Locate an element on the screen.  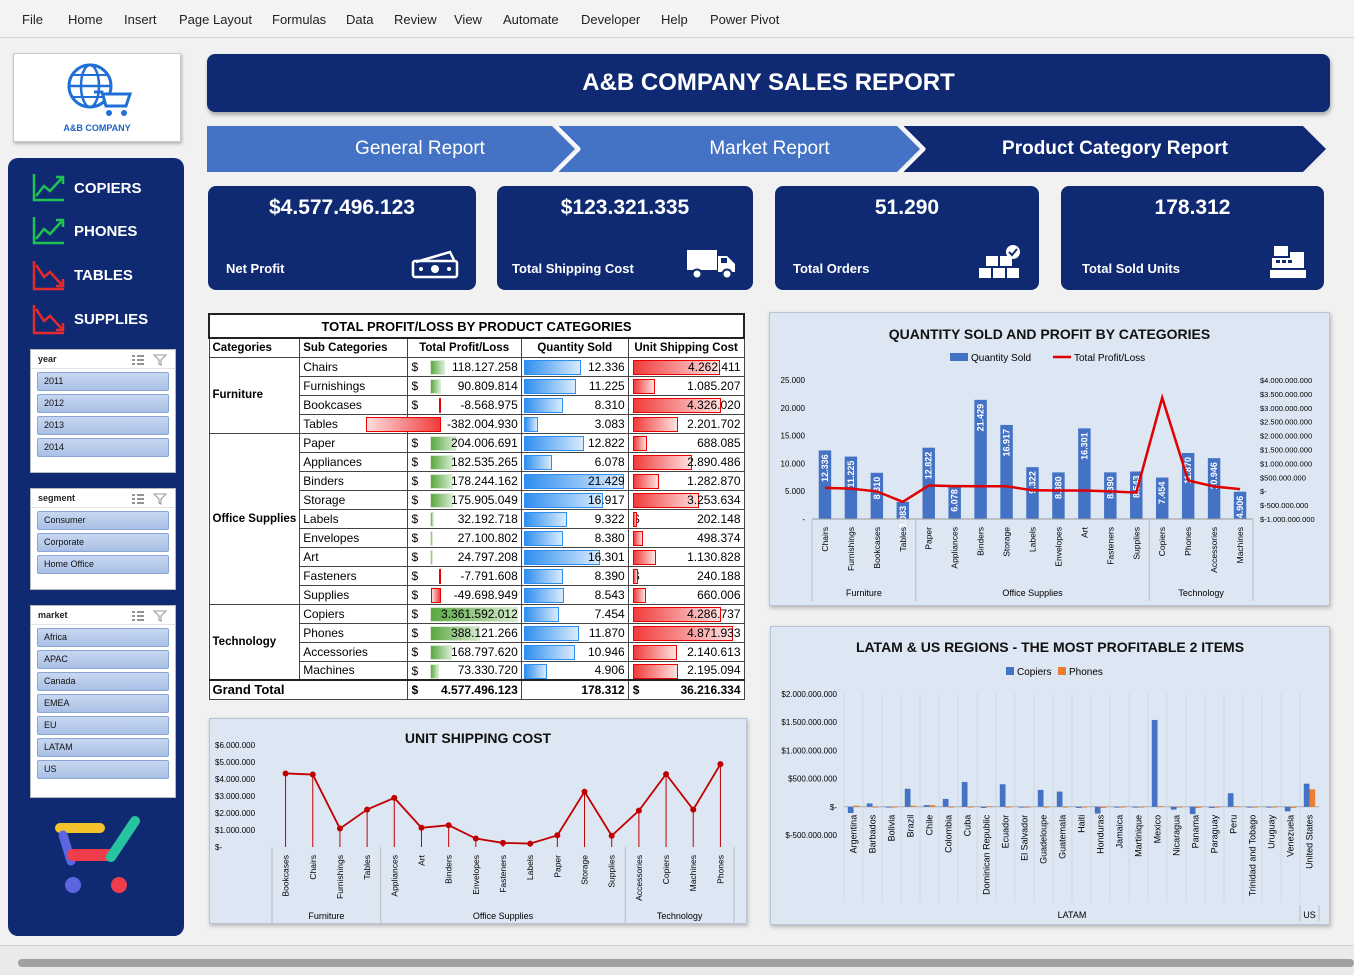
cell-value: 4.262.411 is located at coordinates (714, 366).